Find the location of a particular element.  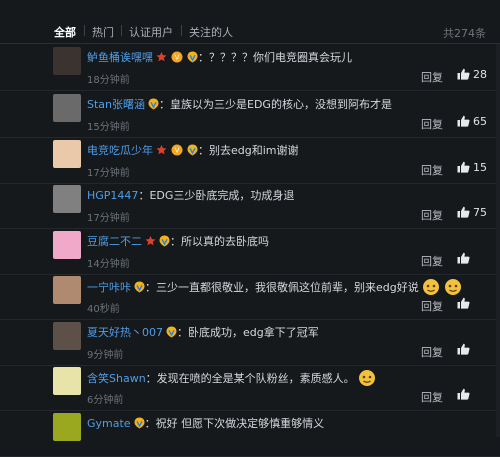

comment-content: 豆腐二不二 ：所以真的去卧底吗 is located at coordinates (178, 241).